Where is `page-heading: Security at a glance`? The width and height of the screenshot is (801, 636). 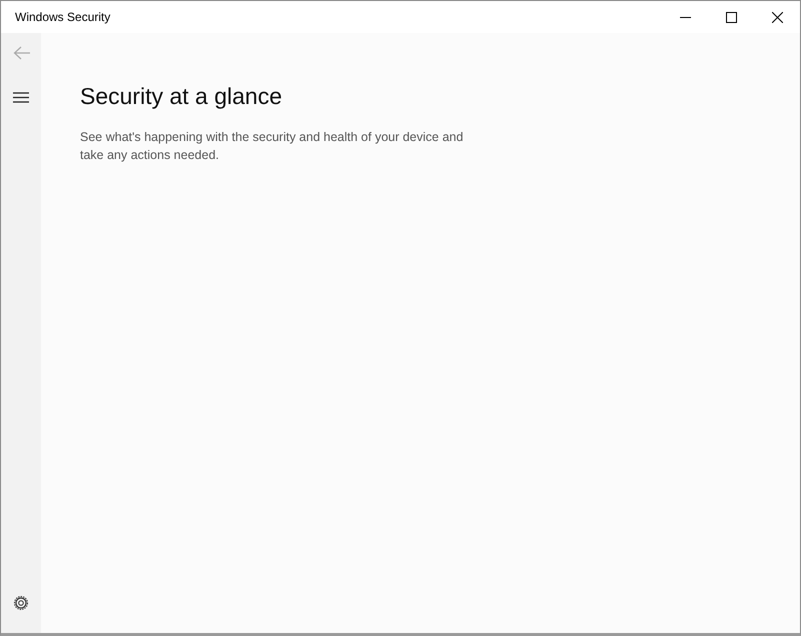
page-heading: Security at a glance is located at coordinates (181, 96).